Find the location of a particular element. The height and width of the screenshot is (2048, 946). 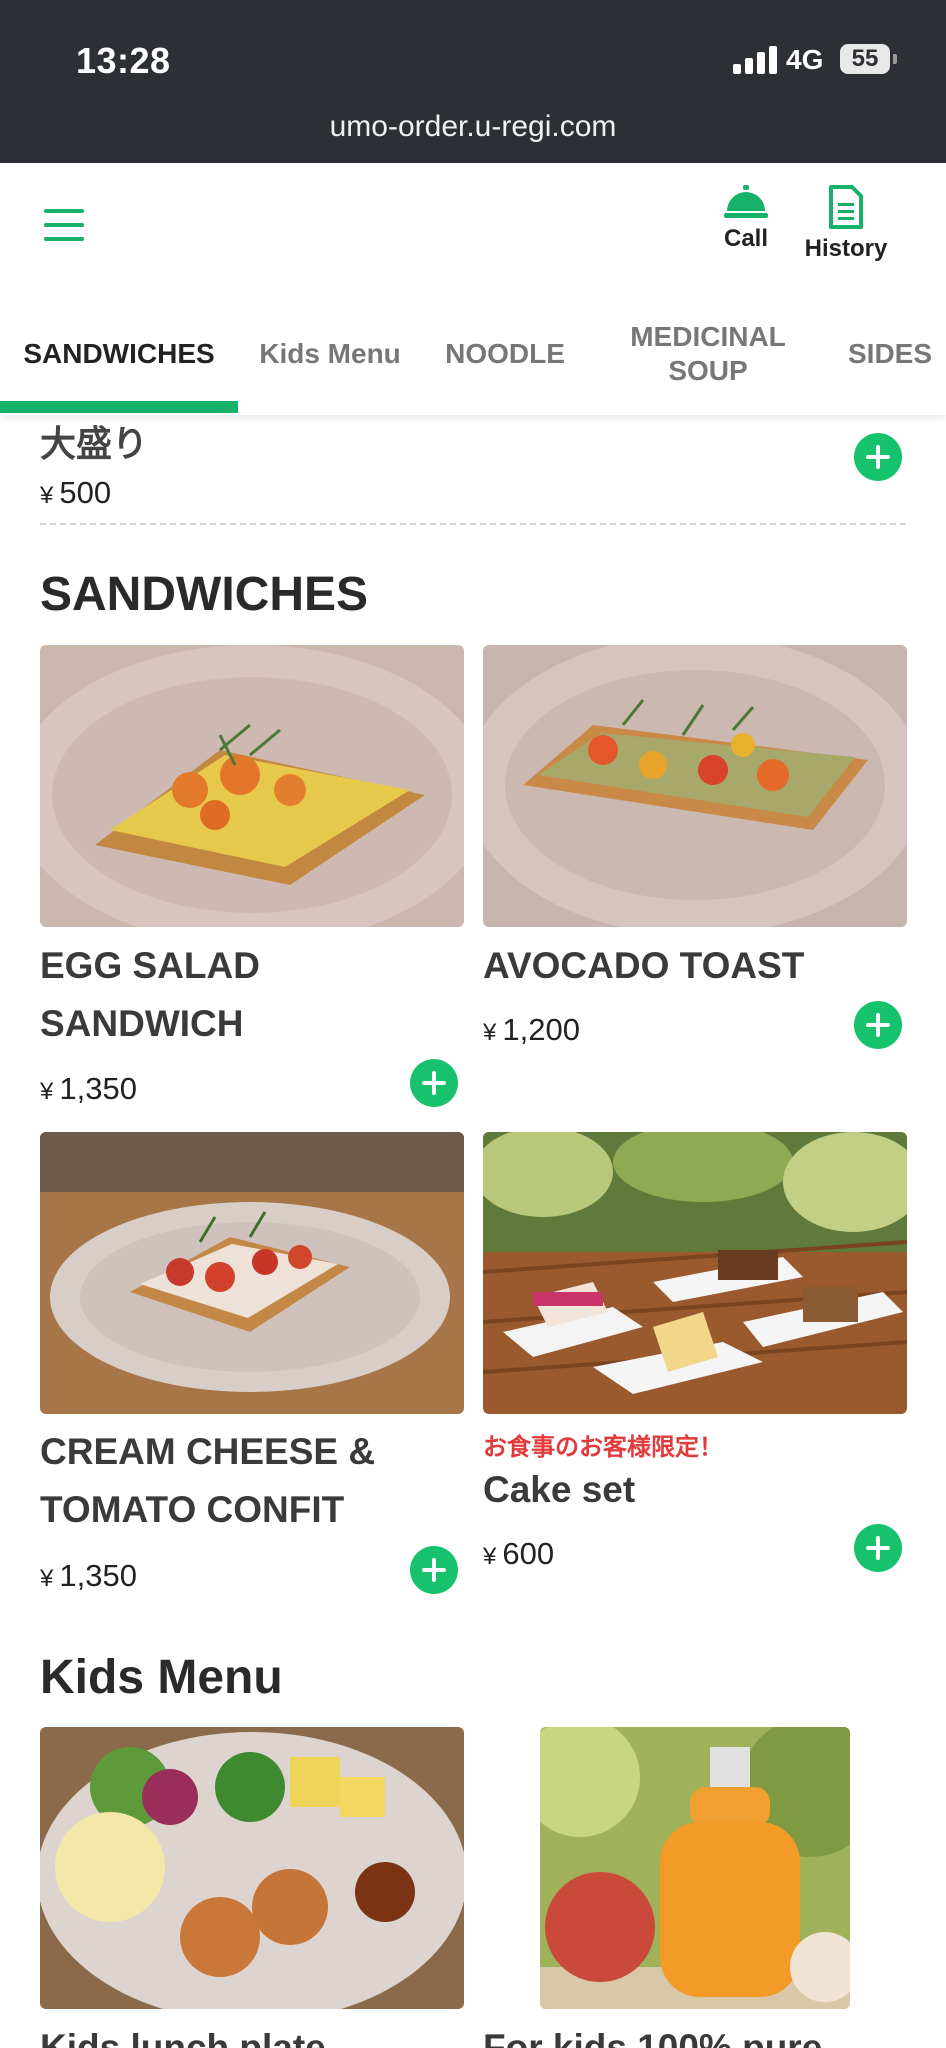

active-tab-indicator is located at coordinates (119, 407).